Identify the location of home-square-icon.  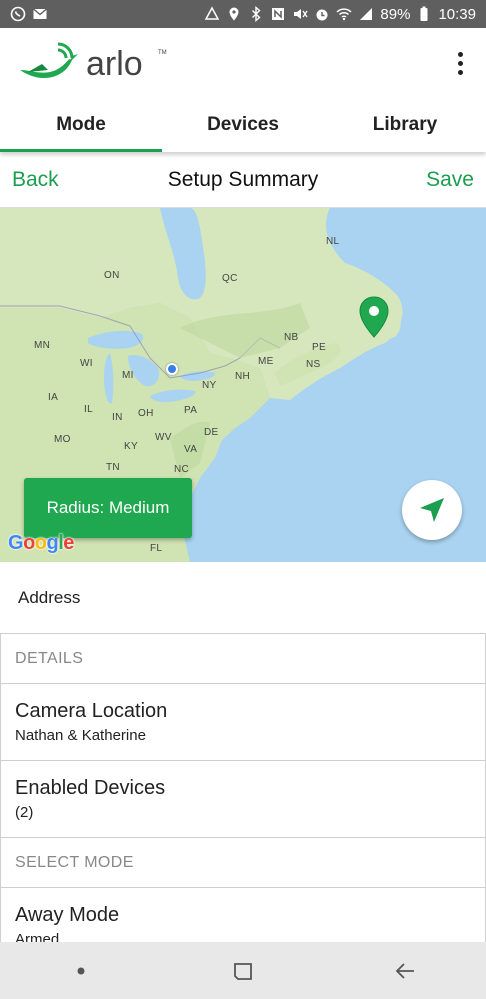
(243, 971).